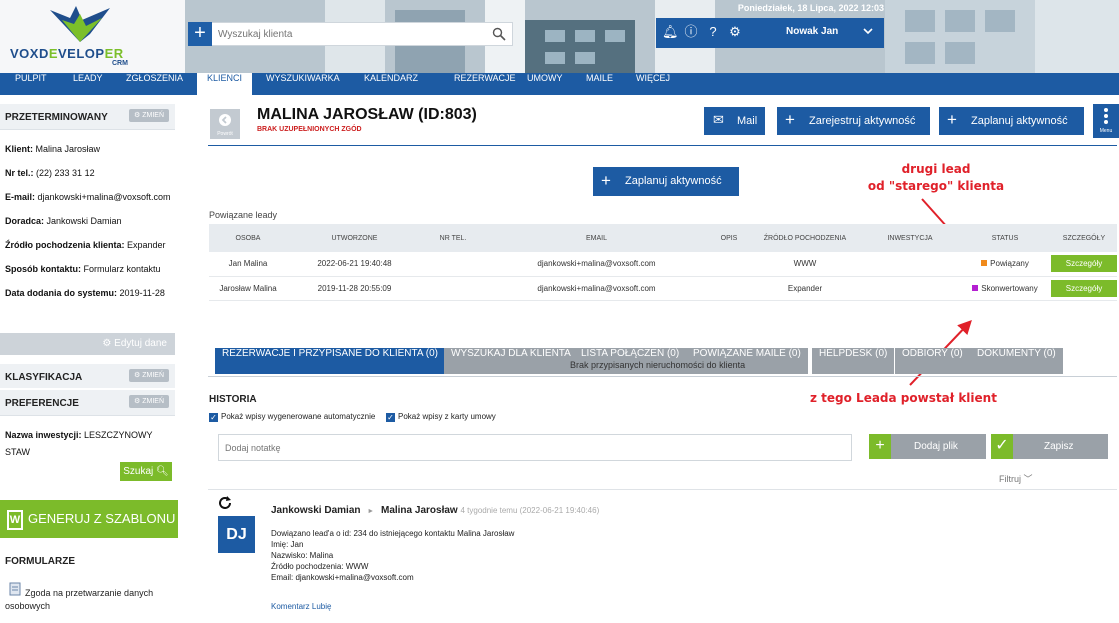 The width and height of the screenshot is (1119, 623). What do you see at coordinates (348, 34) in the screenshot?
I see `search-input` at bounding box center [348, 34].